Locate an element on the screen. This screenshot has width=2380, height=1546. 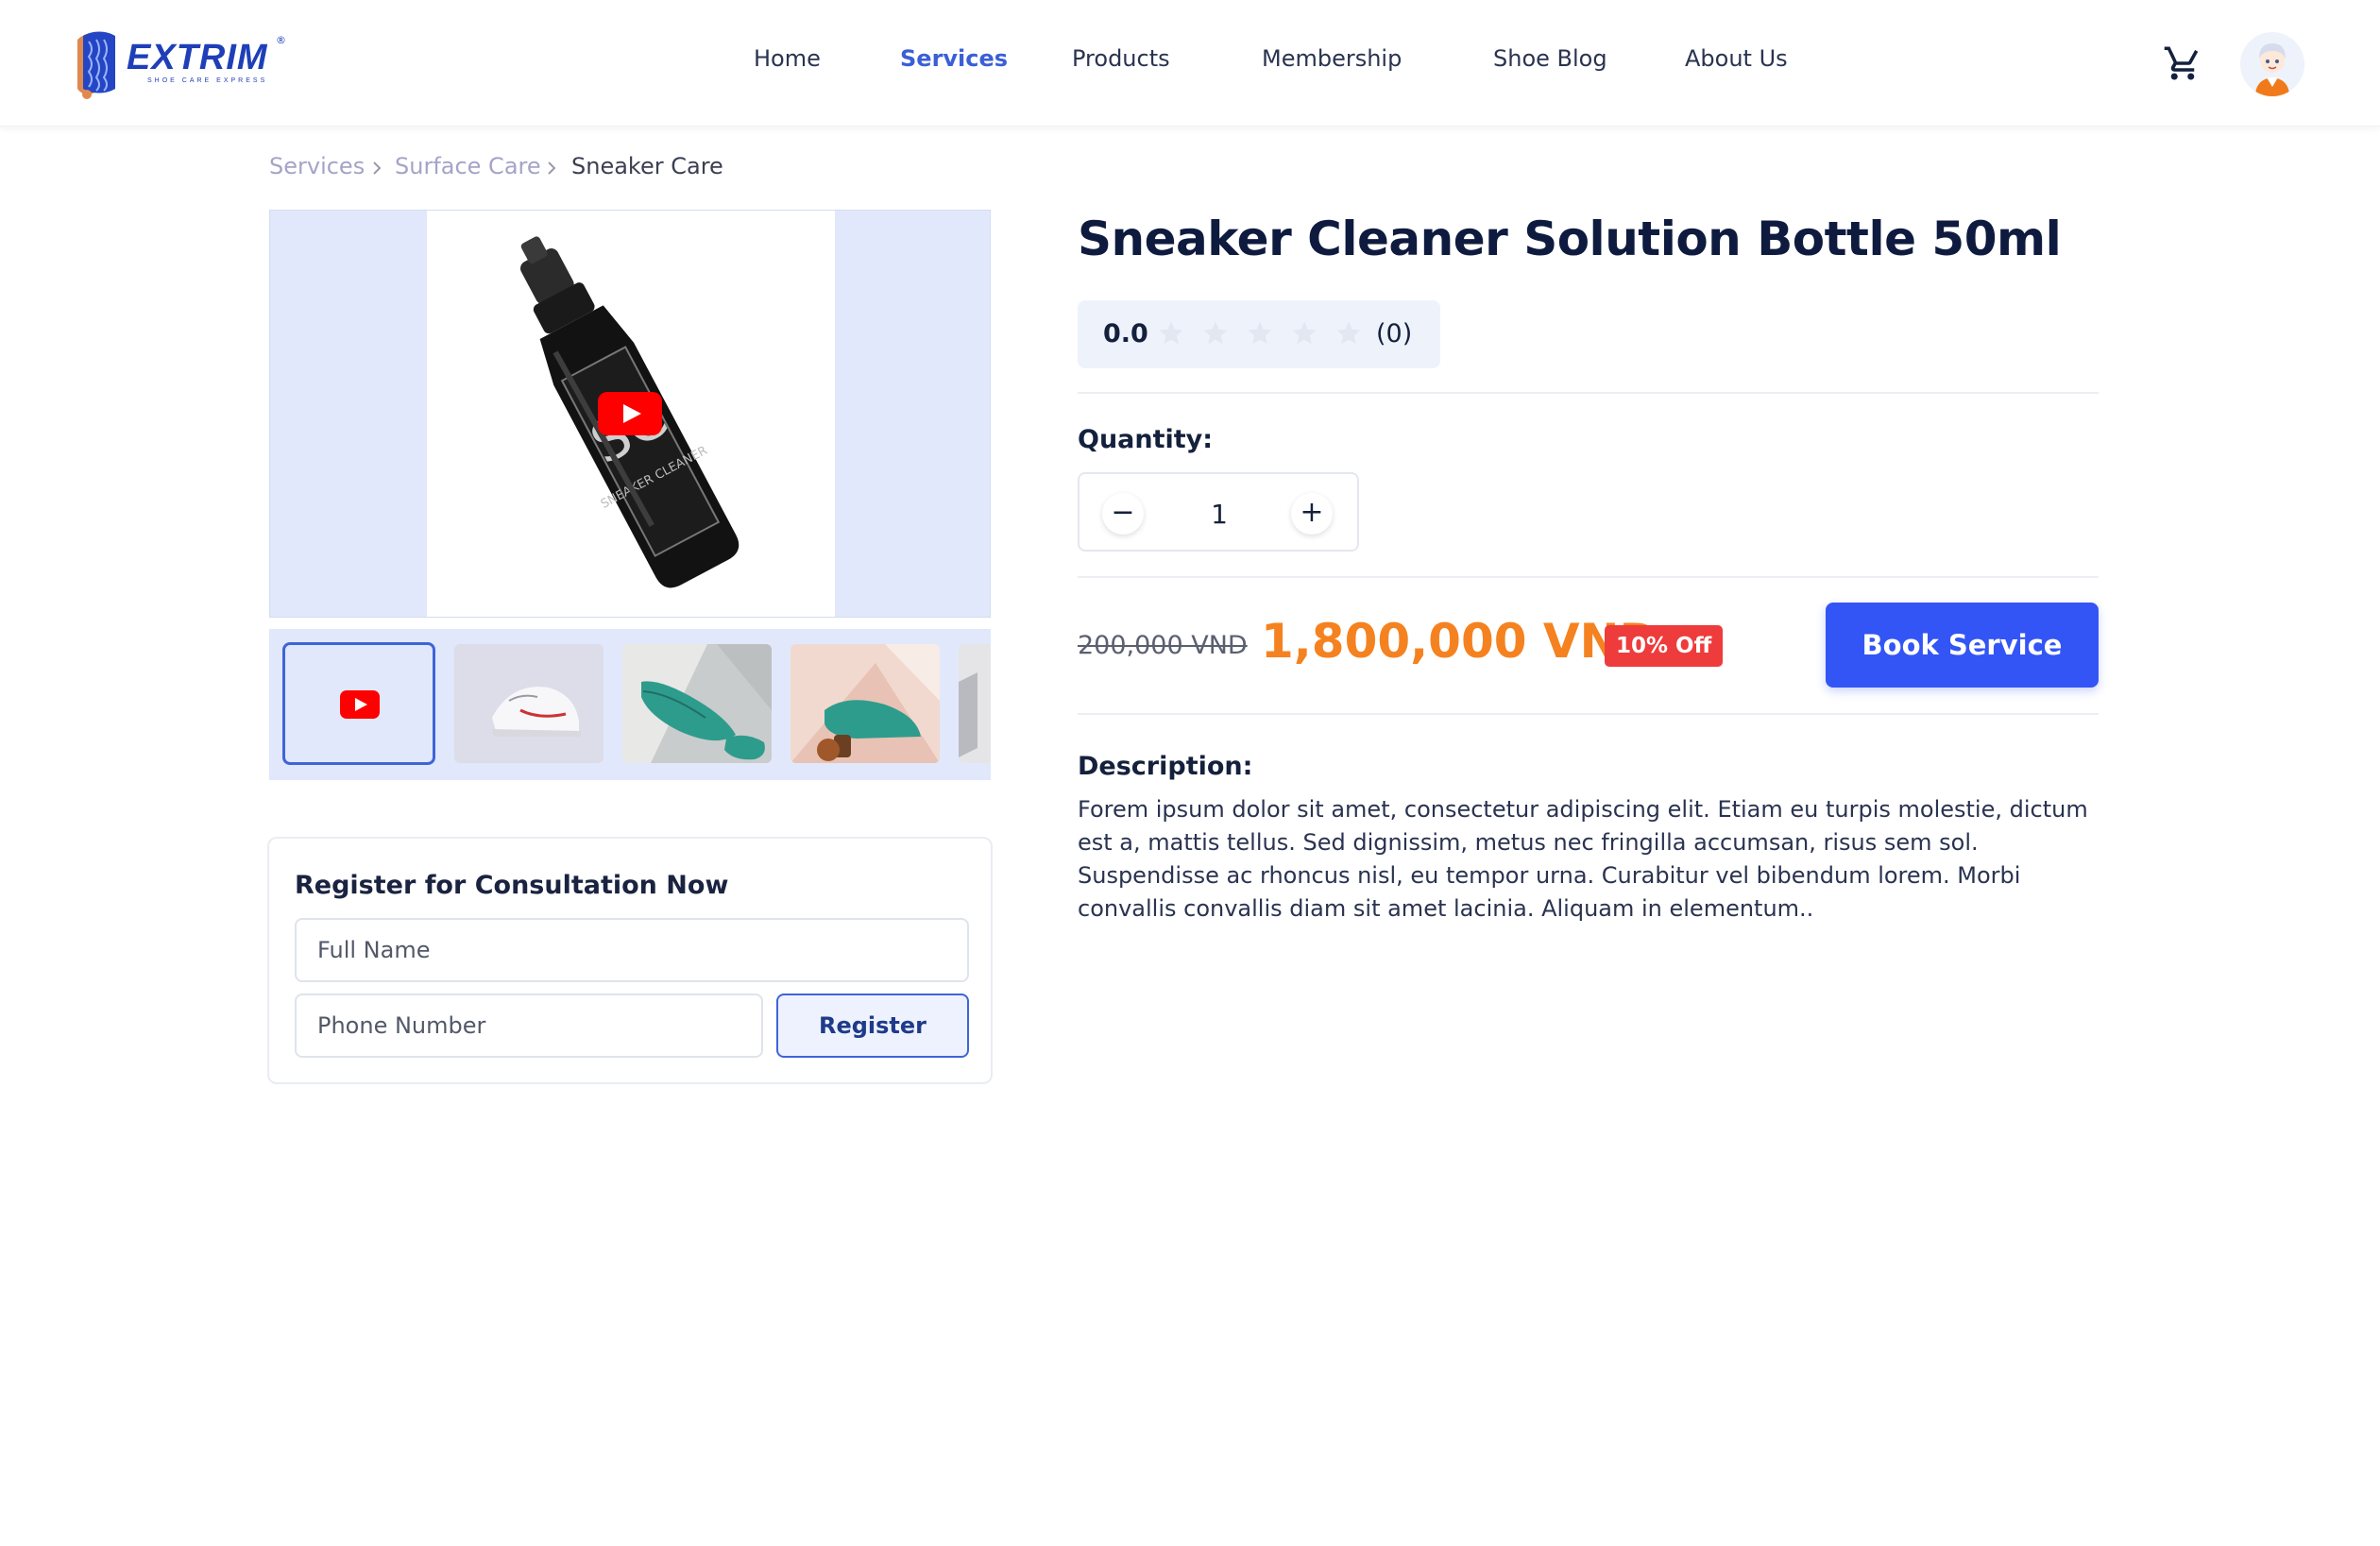
rating-count: (0) is located at coordinates (1394, 333).